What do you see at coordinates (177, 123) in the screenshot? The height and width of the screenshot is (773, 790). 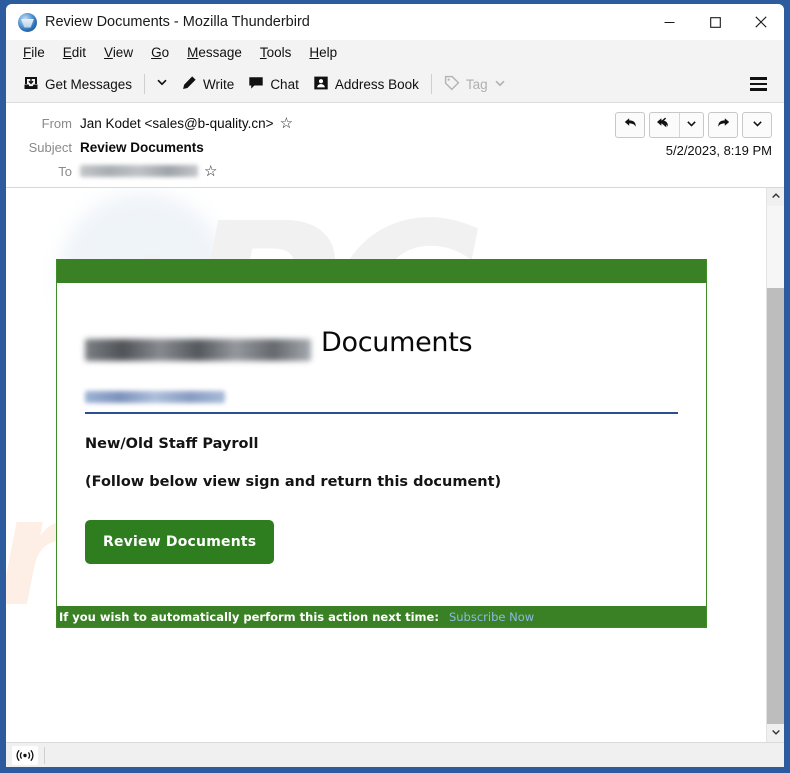 I see `from-value: Jan Kodet <sales@b-quality.cn>` at bounding box center [177, 123].